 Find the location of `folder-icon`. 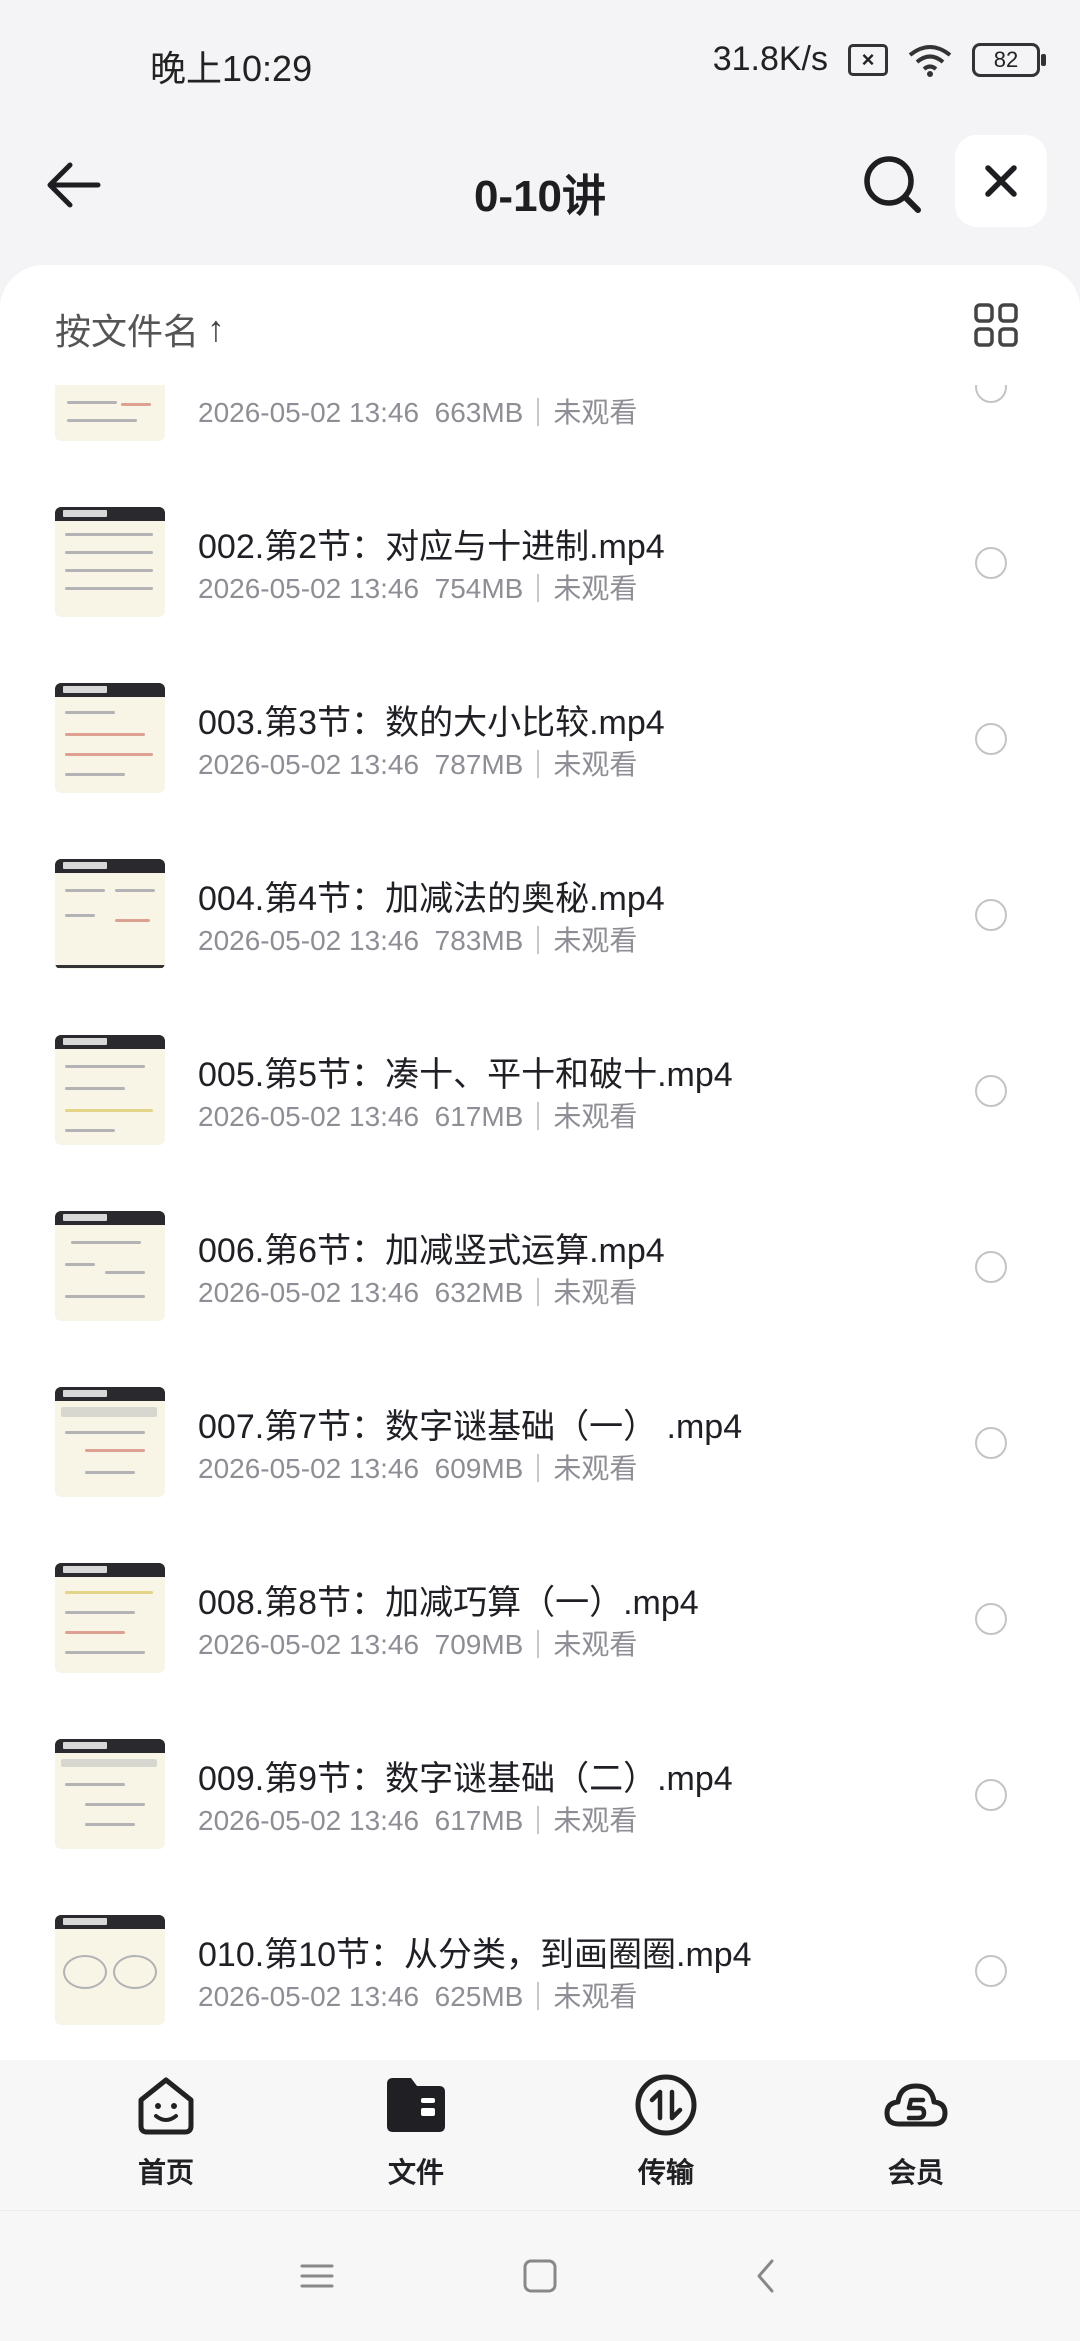

folder-icon is located at coordinates (416, 2105).